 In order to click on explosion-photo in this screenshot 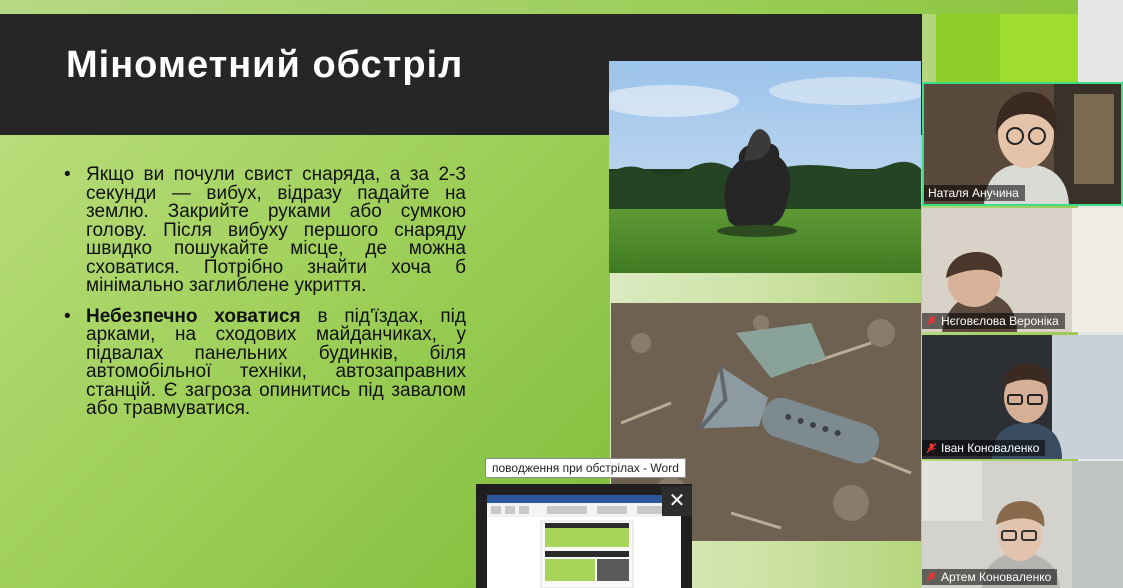, I will do `click(765, 167)`.